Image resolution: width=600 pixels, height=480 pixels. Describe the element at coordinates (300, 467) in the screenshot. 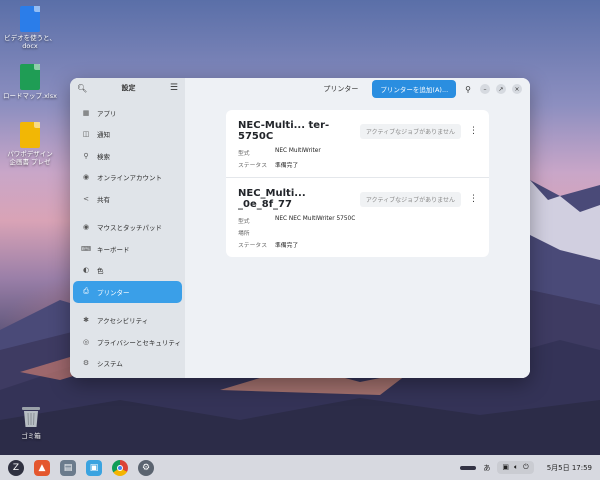

I see `taskbar: Z ▲ ▤ ▣ ⚙ あ ▣ 🔈︎ ⏻ 5月5日 17:59` at that location.